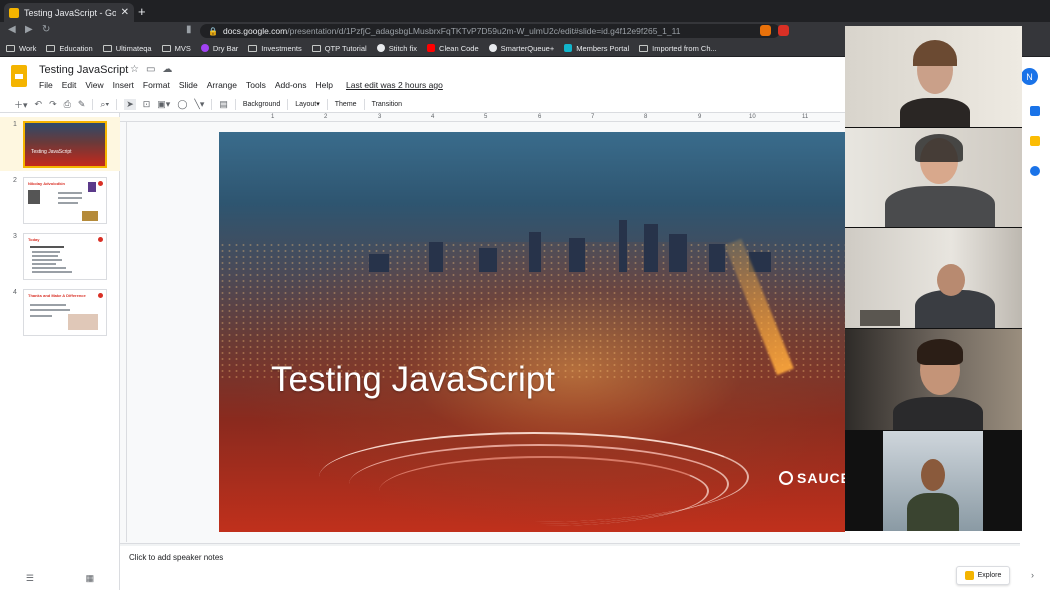  What do you see at coordinates (46, 85) in the screenshot?
I see `menu-file: File` at bounding box center [46, 85].